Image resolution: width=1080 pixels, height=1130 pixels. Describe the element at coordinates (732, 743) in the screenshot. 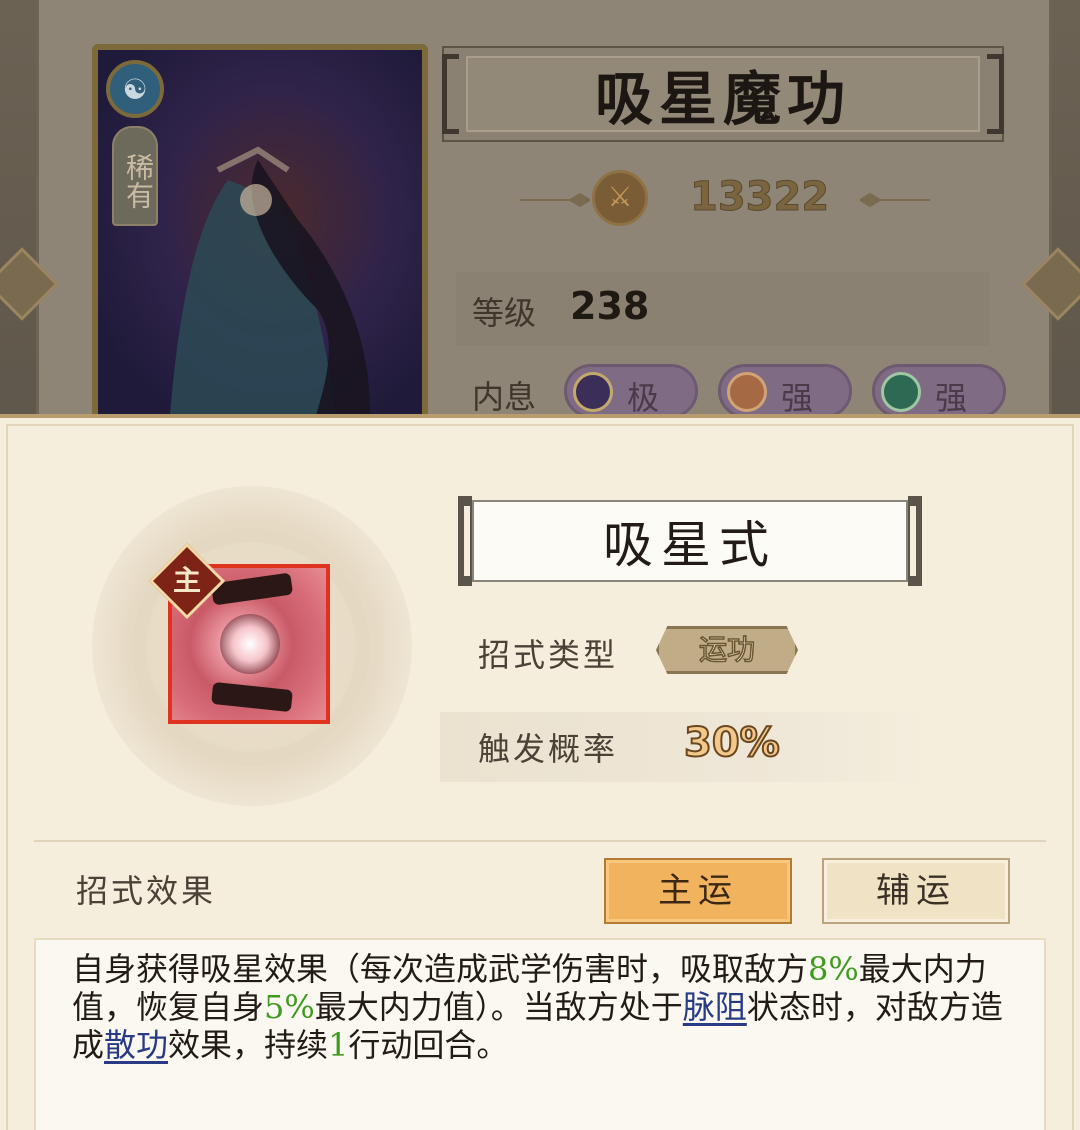

I see `trigger-rate-value: 30%` at that location.